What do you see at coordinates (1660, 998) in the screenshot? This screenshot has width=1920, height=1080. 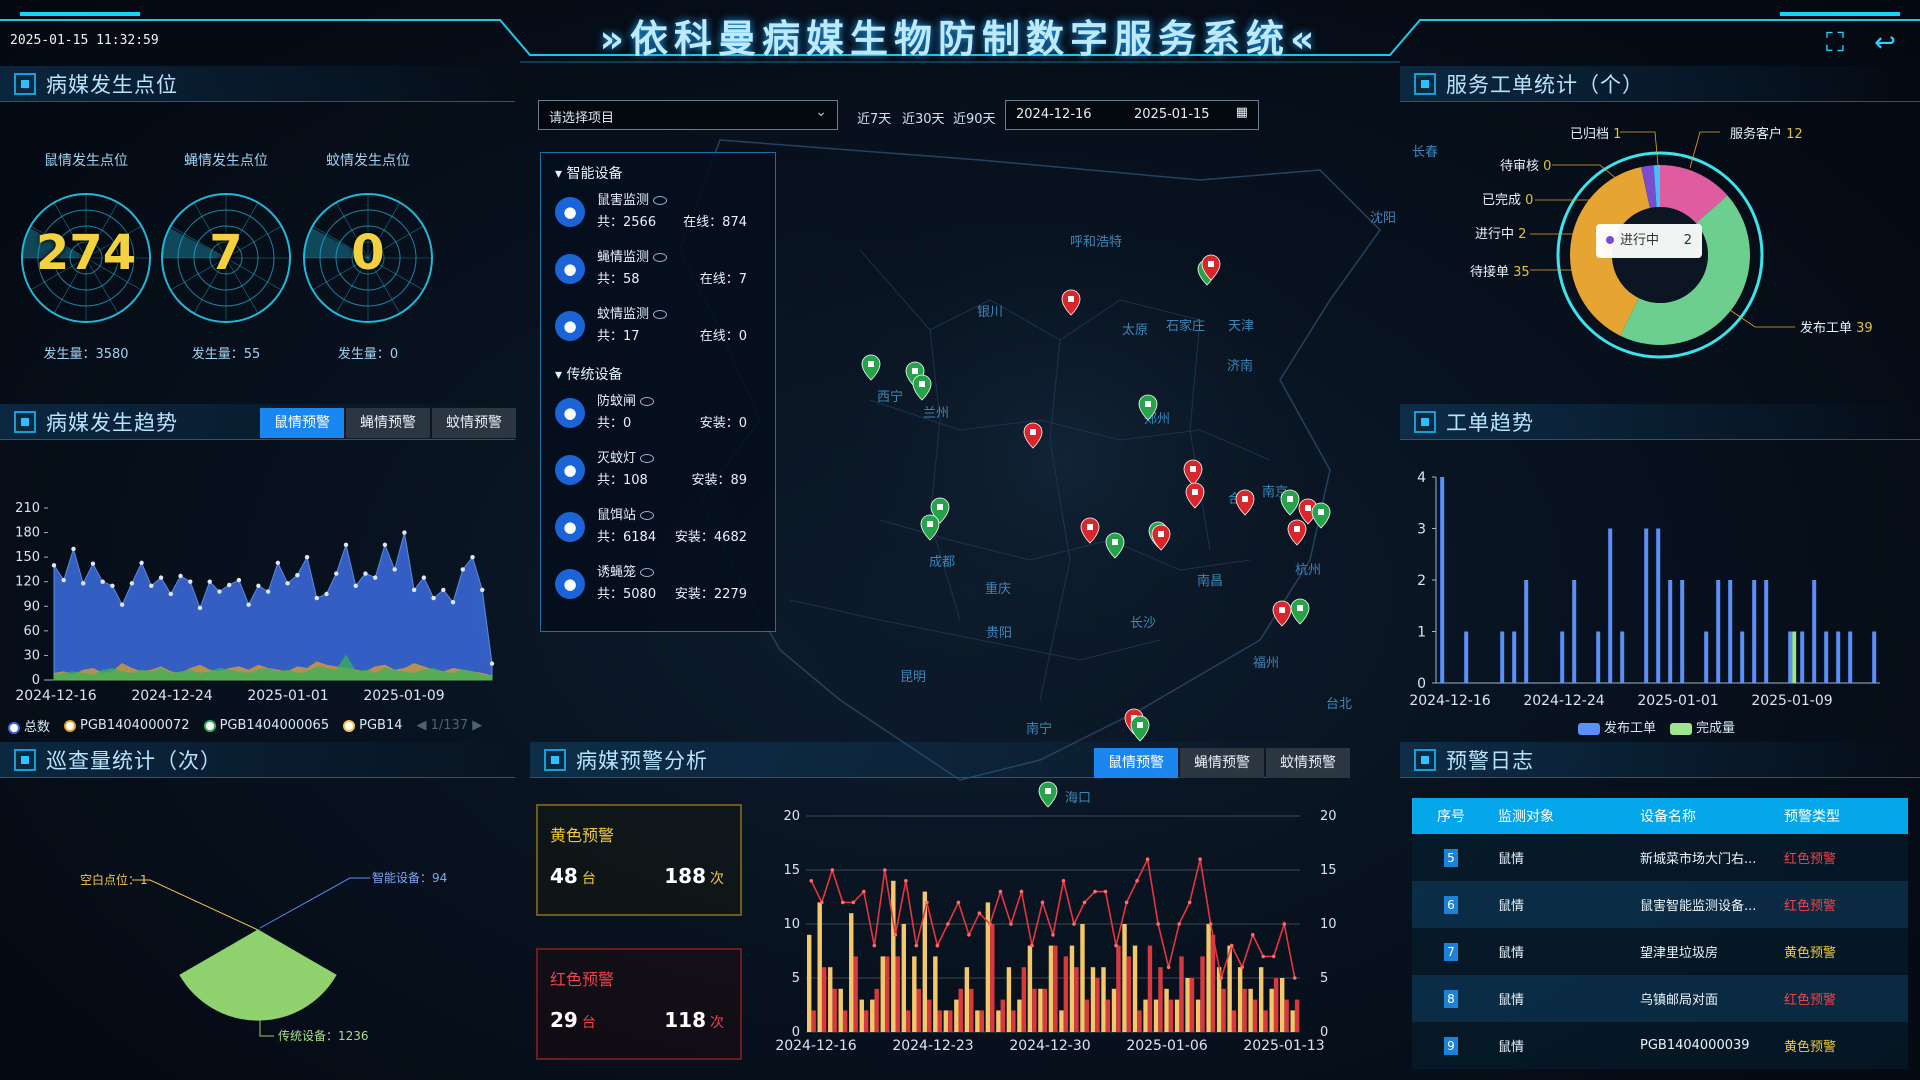 I see `table-row: 8 鼠情 乌镇邮局对面 红色预警` at bounding box center [1660, 998].